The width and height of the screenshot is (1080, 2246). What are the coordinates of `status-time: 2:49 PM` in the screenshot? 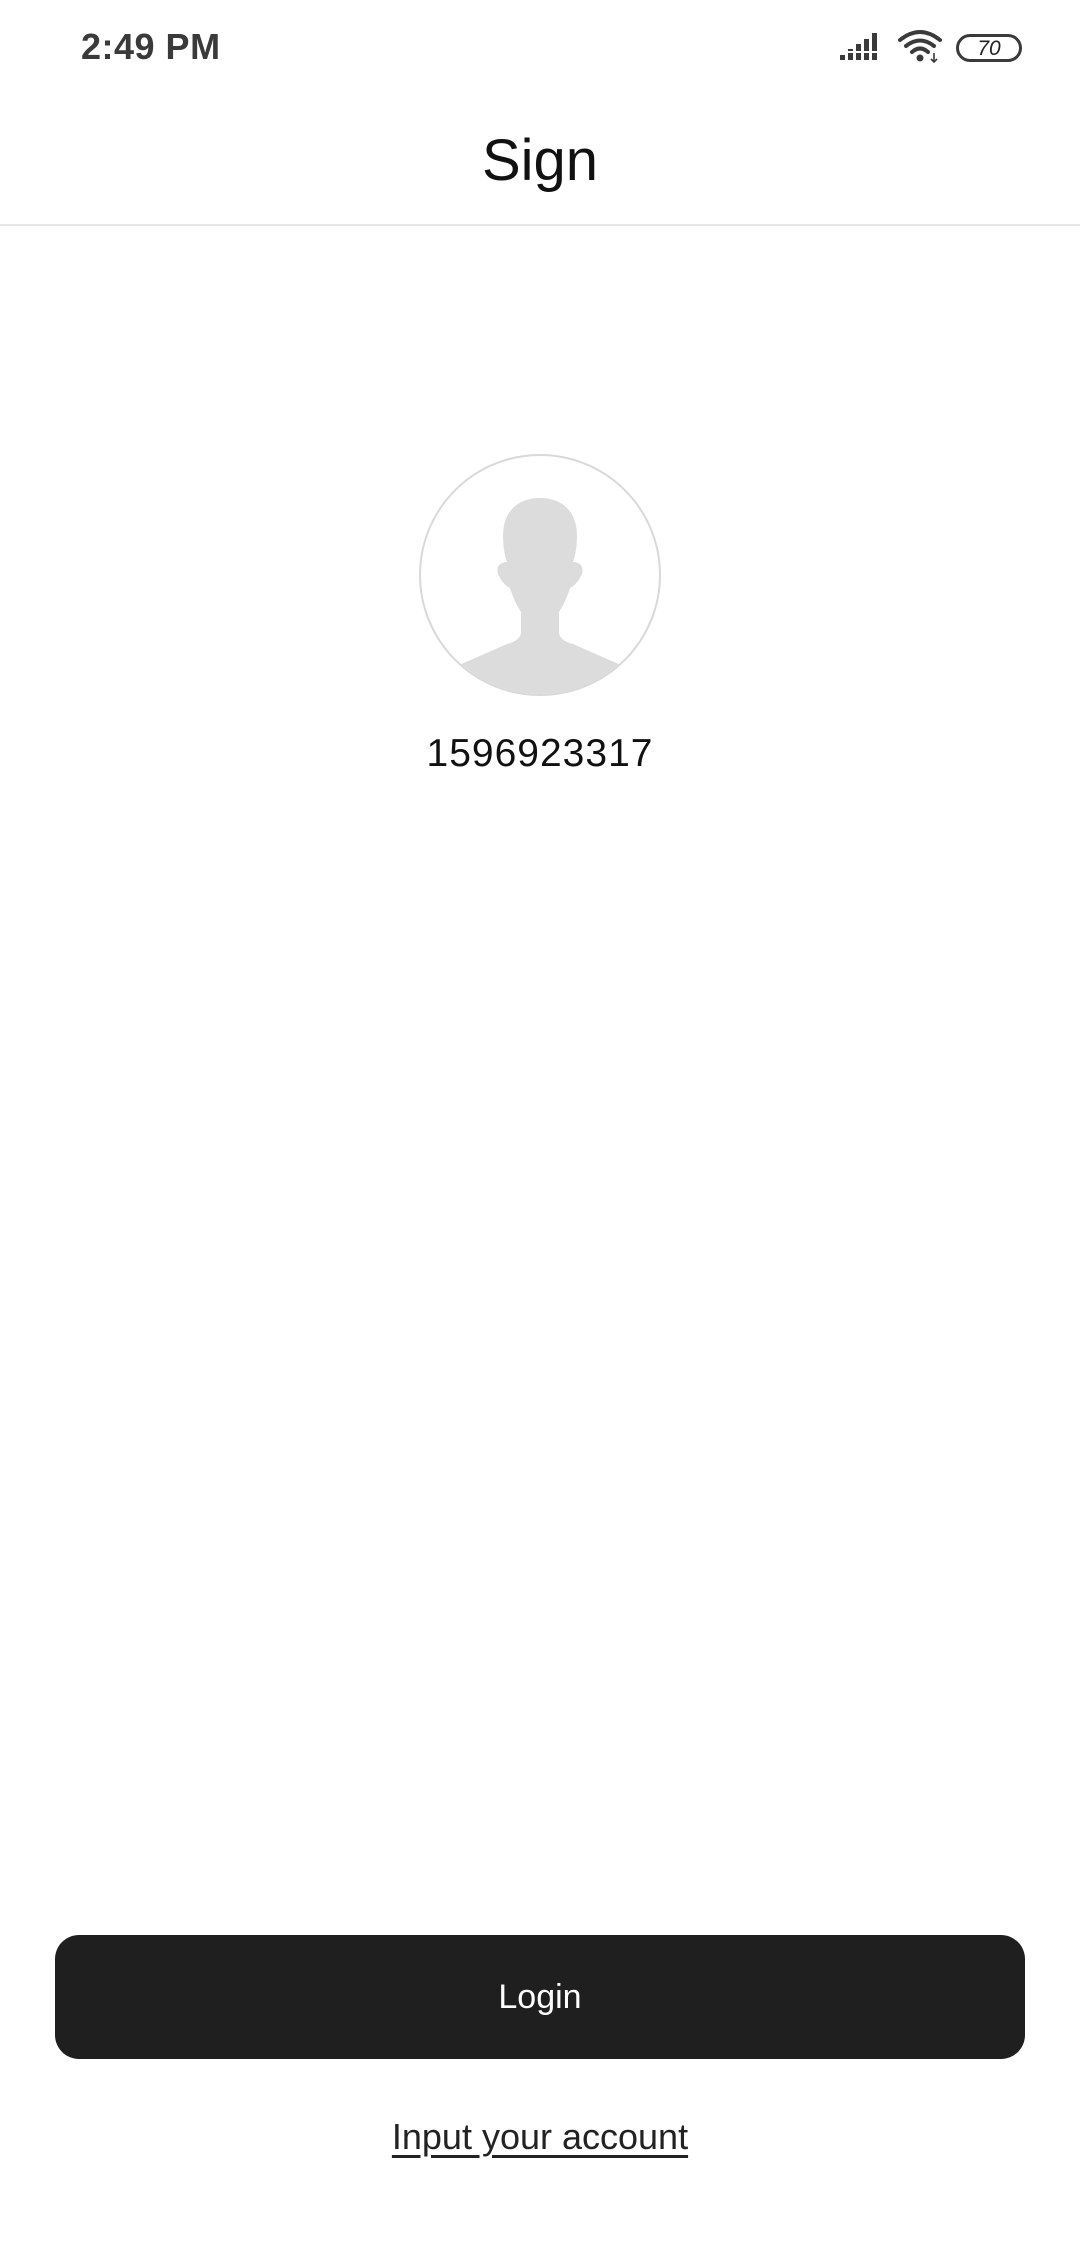 It's located at (151, 46).